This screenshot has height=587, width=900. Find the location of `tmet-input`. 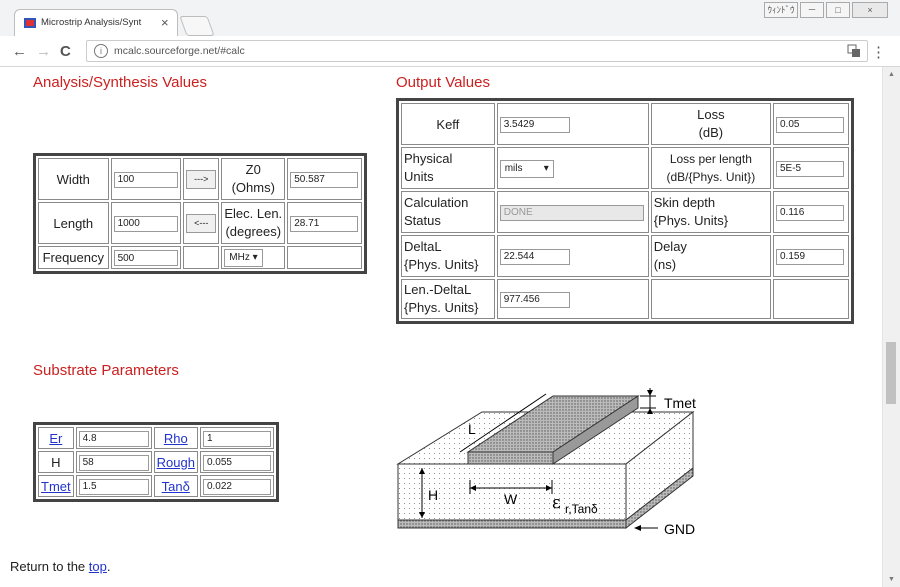

tmet-input is located at coordinates (113, 486).